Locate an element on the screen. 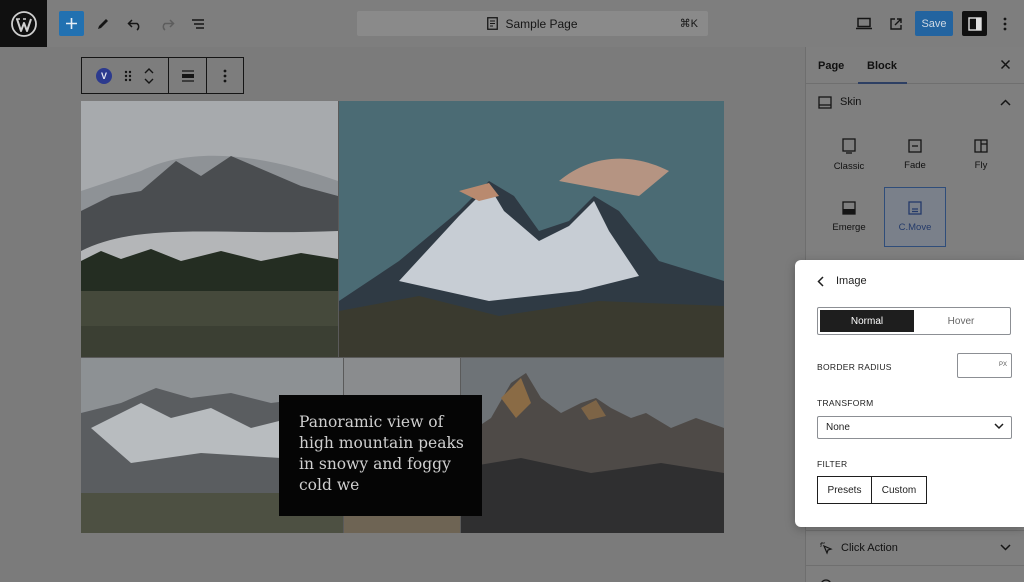 This screenshot has height=582, width=1024. section-icon is located at coordinates (826, 580).